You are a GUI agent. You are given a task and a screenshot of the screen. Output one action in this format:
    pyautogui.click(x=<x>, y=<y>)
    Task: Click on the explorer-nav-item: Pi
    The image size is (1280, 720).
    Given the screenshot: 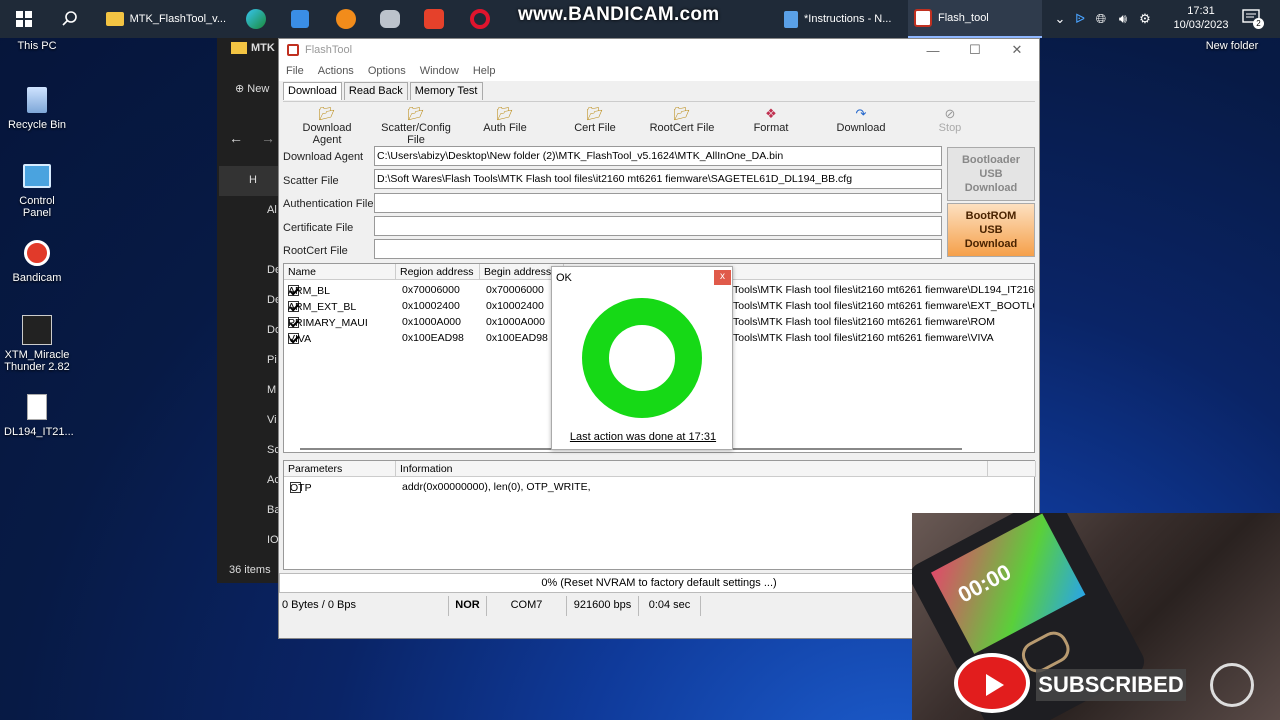 What is the action you would take?
    pyautogui.click(x=272, y=360)
    